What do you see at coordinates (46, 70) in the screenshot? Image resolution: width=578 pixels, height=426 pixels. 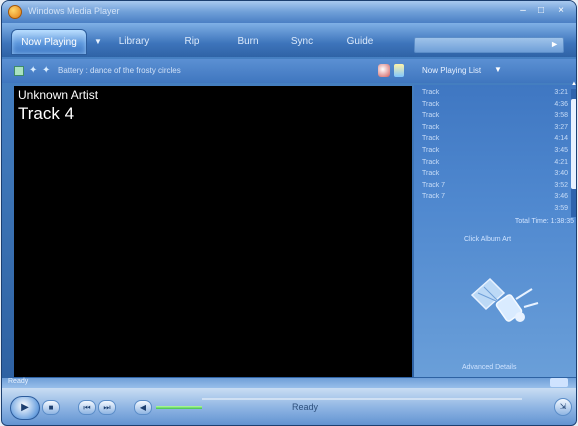 I see `next-visualization-icon: ✦` at bounding box center [46, 70].